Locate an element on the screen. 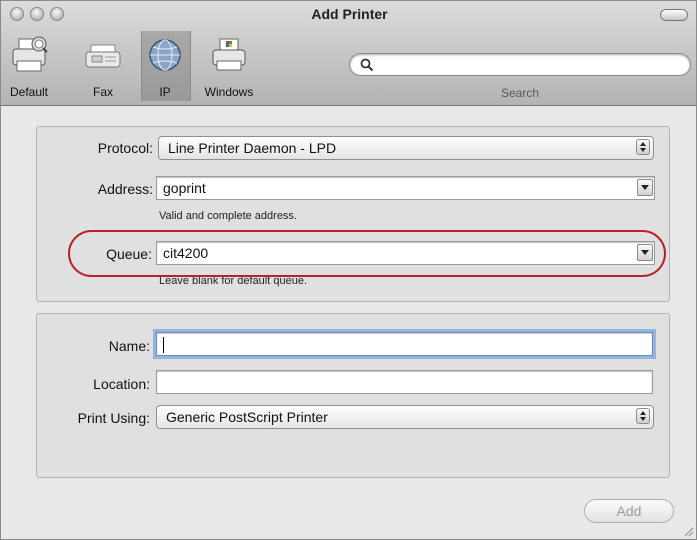 This screenshot has height=540, width=697. address-value: goprint is located at coordinates (184, 188).